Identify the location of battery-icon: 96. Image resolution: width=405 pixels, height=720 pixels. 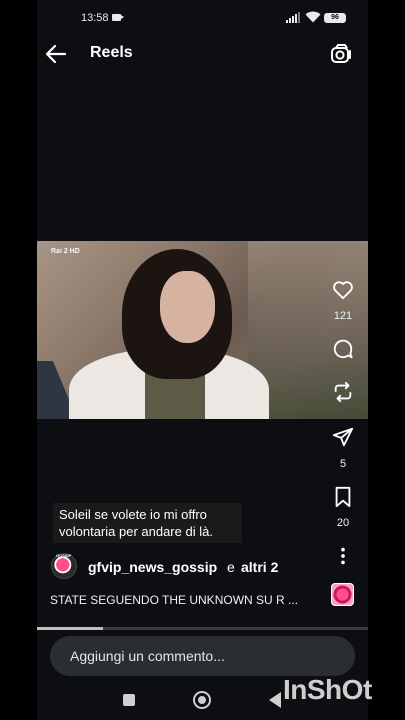
(335, 18).